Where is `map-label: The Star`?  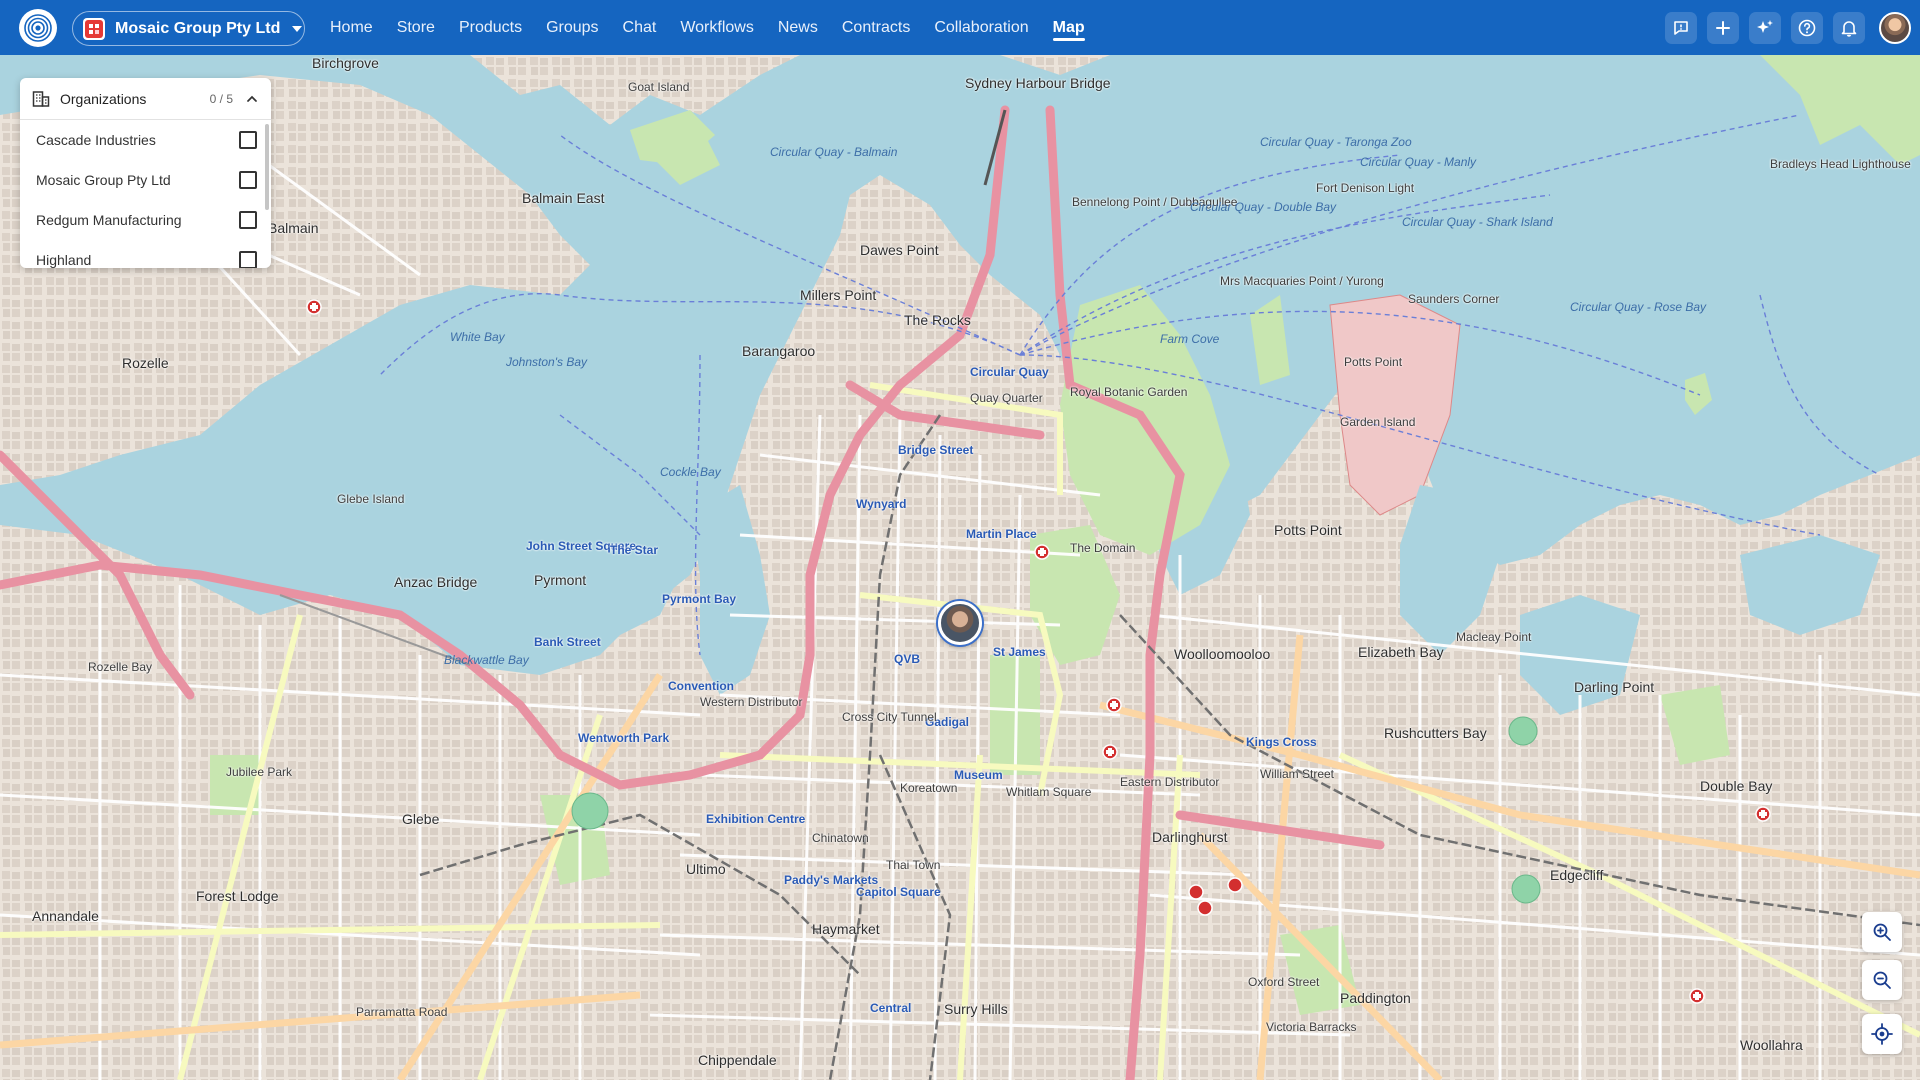
map-label: The Star is located at coordinates (634, 550).